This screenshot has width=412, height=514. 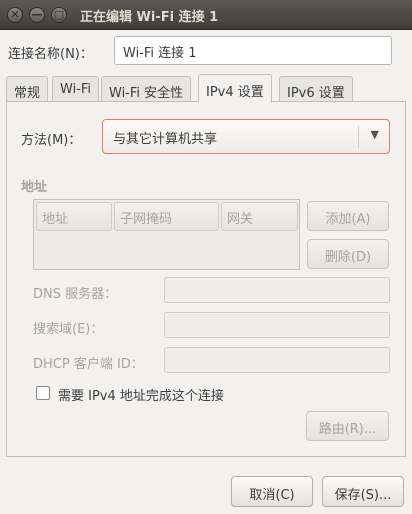 I want to click on column-header-netmask: 子网掩码, so click(x=166, y=216).